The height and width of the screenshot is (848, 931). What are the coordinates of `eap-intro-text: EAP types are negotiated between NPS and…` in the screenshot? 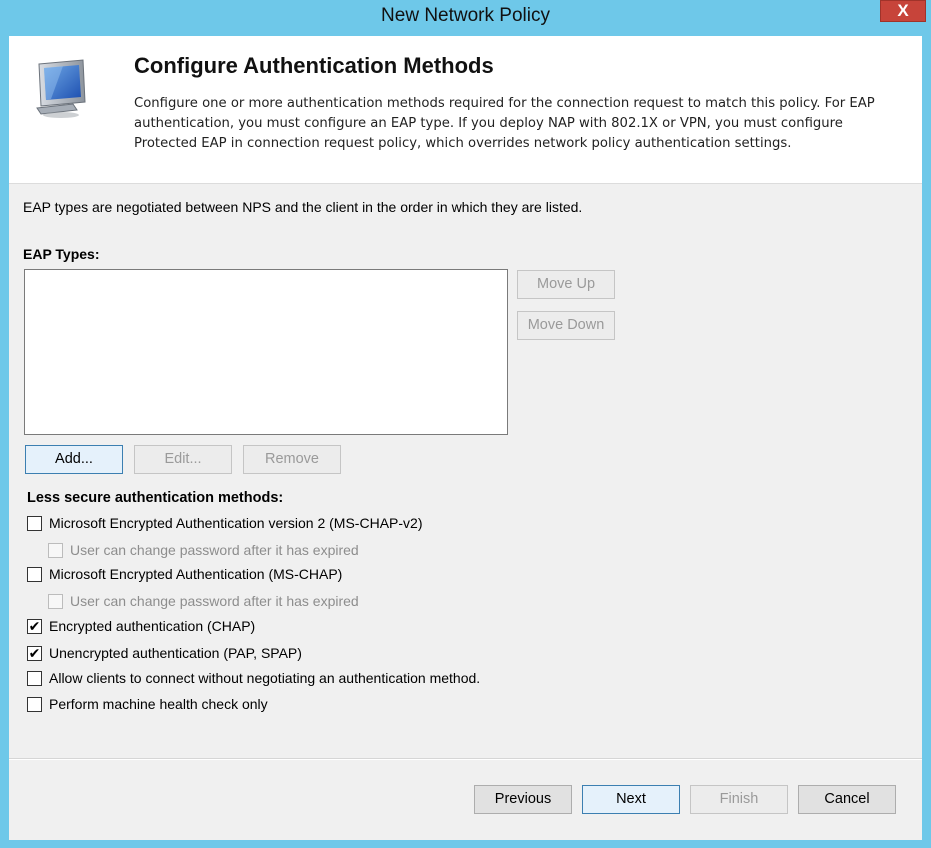 It's located at (303, 207).